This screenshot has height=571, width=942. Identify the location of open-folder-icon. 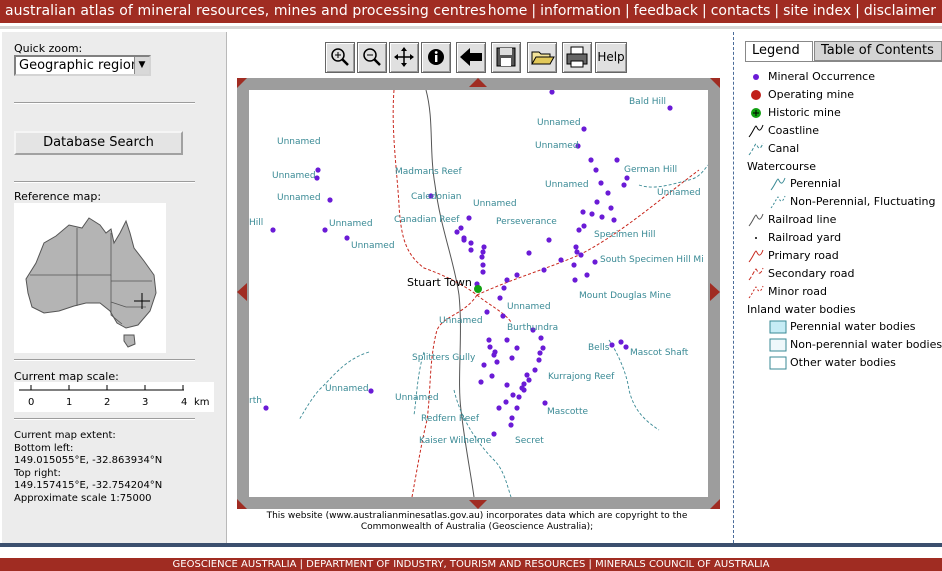
(542, 57).